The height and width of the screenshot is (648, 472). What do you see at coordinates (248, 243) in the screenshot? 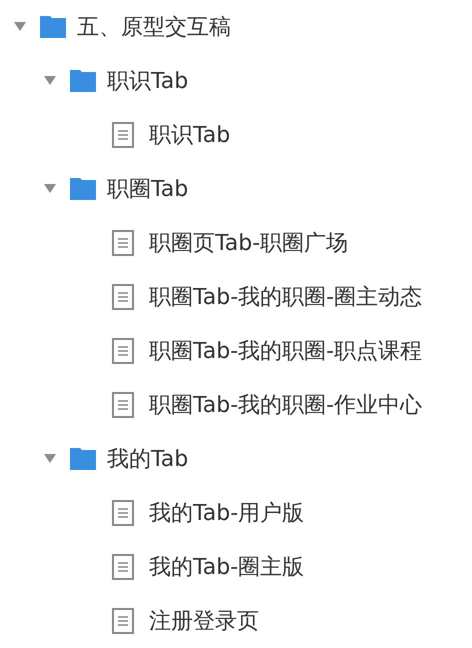
I see `document-label: 职圈页Tab-职圈广场` at bounding box center [248, 243].